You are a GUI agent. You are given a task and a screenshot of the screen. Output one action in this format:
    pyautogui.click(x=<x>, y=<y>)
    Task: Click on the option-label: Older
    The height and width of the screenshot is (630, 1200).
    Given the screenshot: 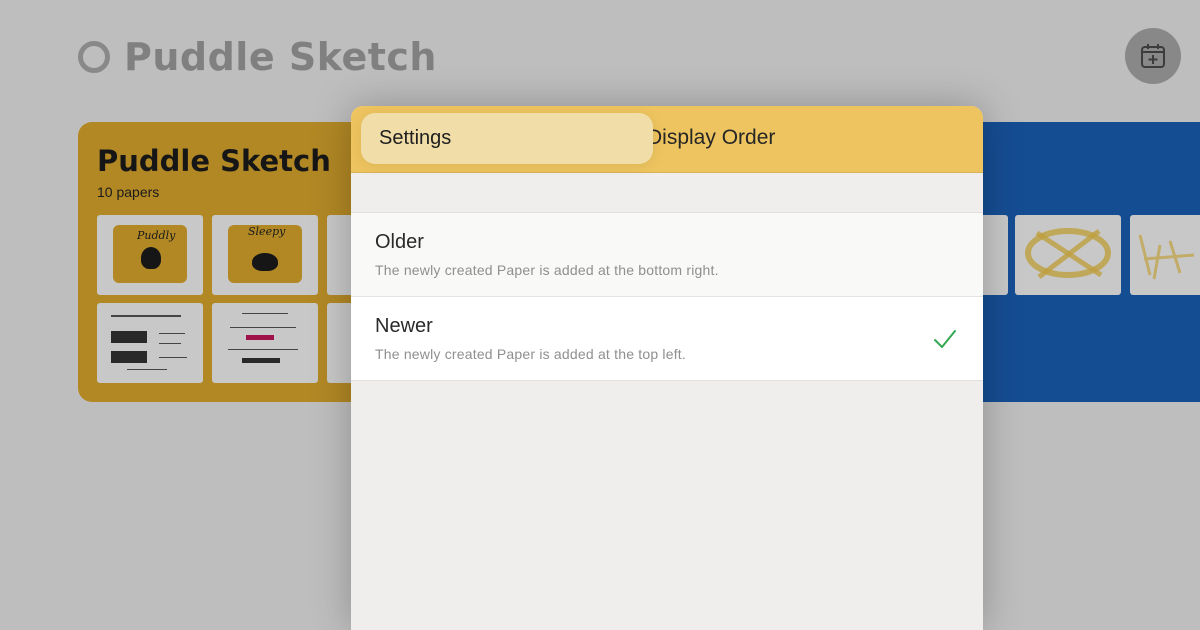 What is the action you would take?
    pyautogui.click(x=399, y=242)
    